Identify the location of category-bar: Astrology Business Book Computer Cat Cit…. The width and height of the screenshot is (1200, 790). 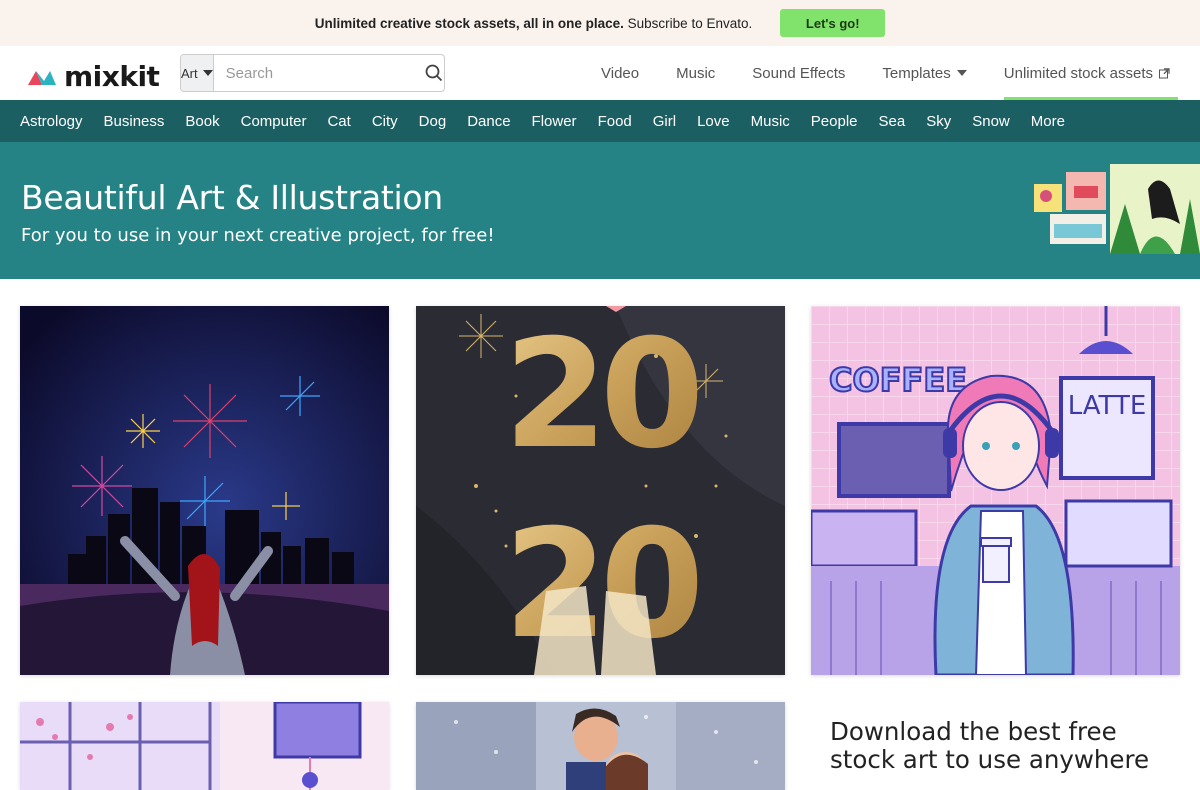
(600, 121).